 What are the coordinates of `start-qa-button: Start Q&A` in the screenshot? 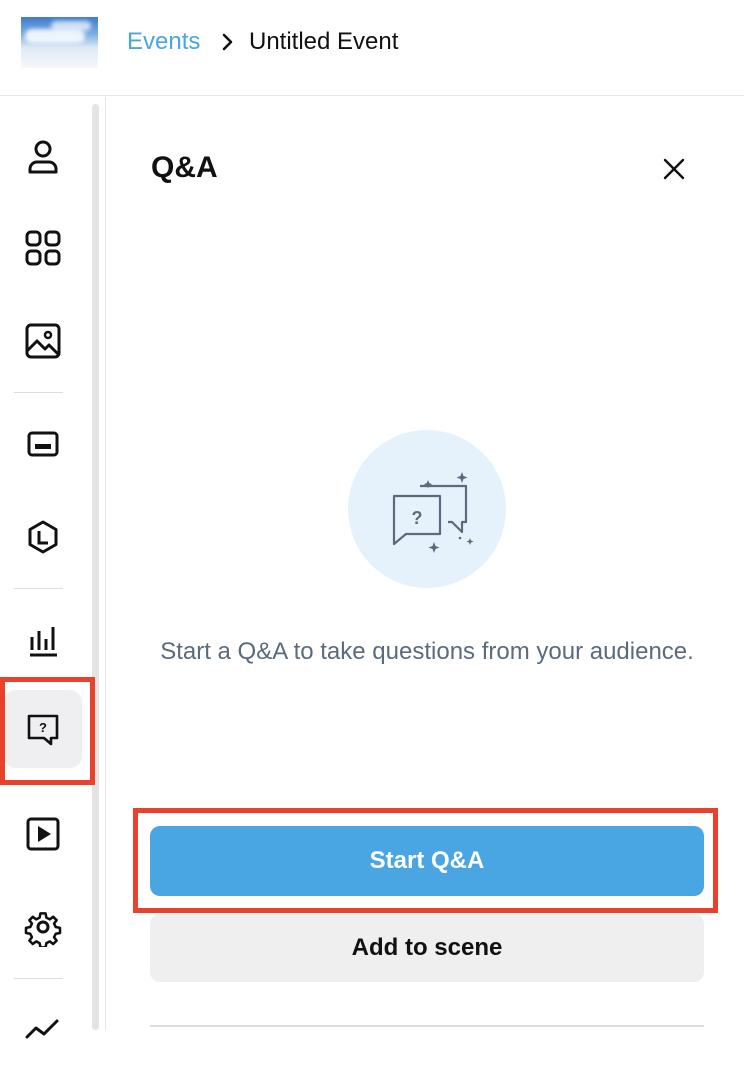 It's located at (427, 861).